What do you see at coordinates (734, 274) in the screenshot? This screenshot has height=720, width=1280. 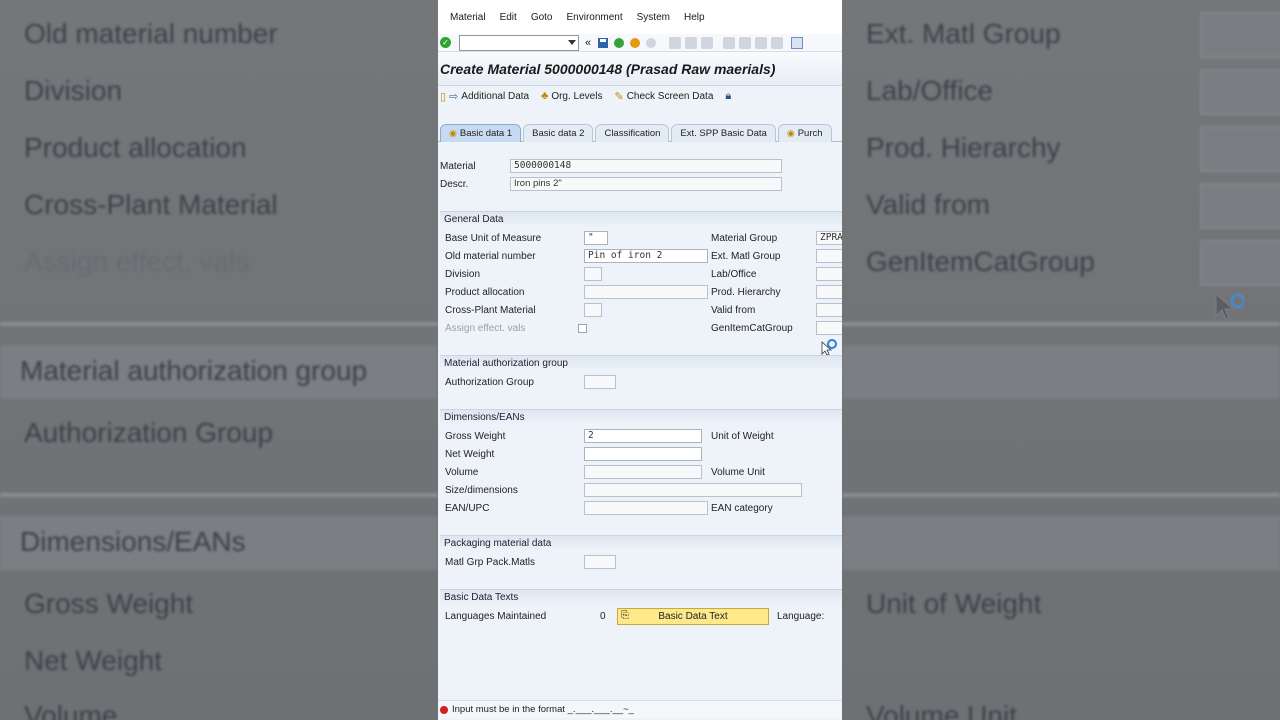 I see `lab-office-label: Lab/Office` at bounding box center [734, 274].